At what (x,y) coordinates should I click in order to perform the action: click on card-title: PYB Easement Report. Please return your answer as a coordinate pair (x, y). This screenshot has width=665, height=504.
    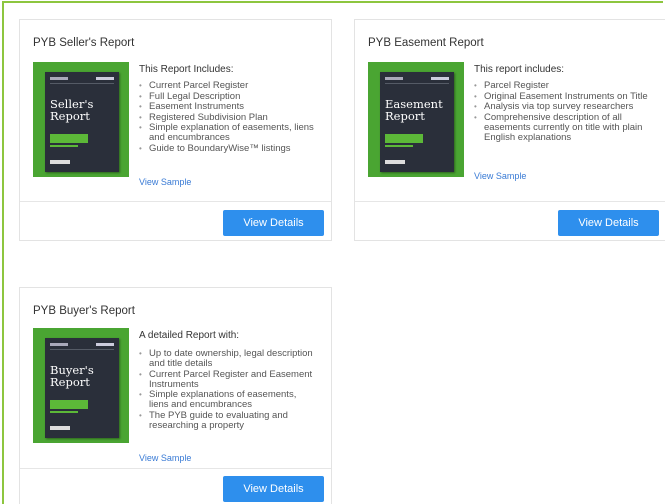
    Looking at the image, I should click on (426, 43).